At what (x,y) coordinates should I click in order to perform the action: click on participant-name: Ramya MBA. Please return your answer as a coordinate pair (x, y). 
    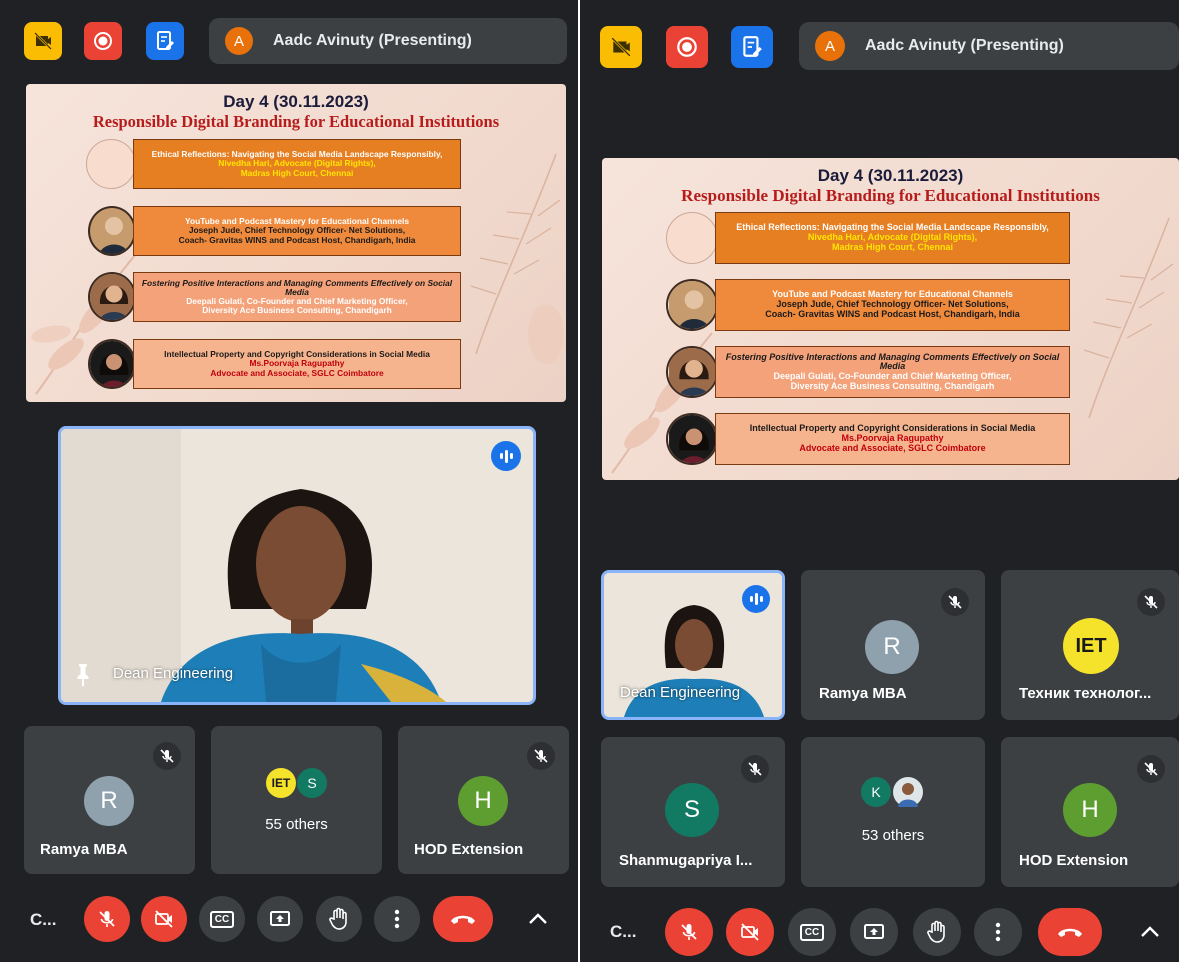
    Looking at the image, I should click on (863, 693).